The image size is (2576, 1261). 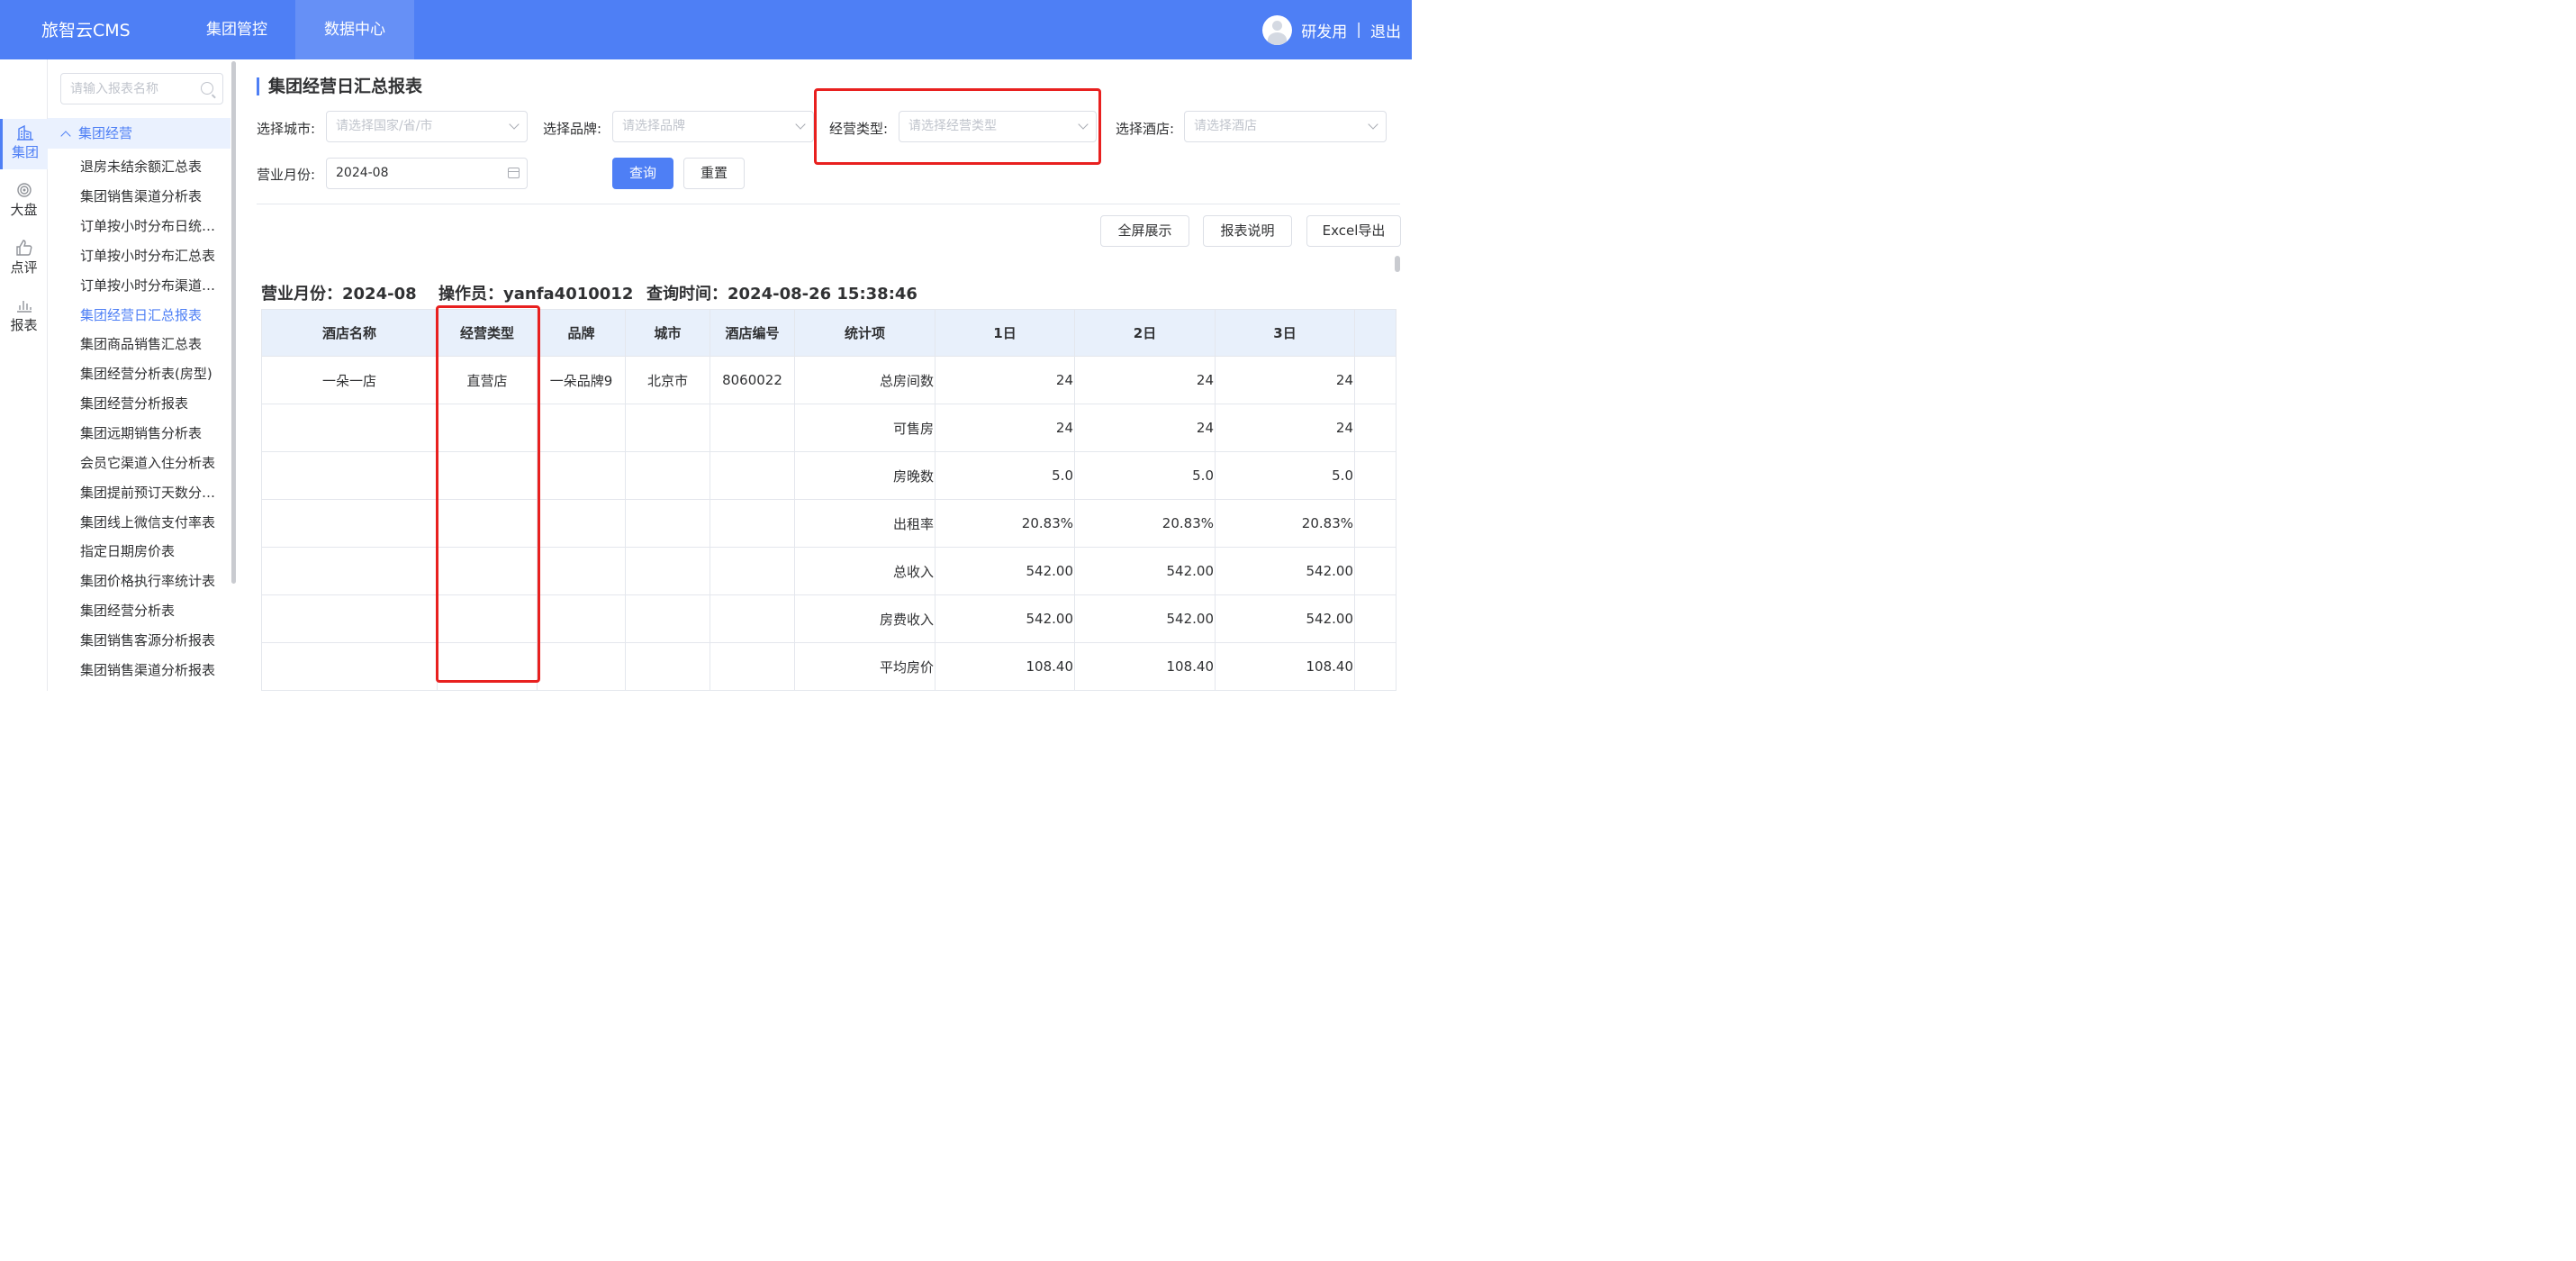 I want to click on cell-day-2: 542.00, so click(x=1145, y=571).